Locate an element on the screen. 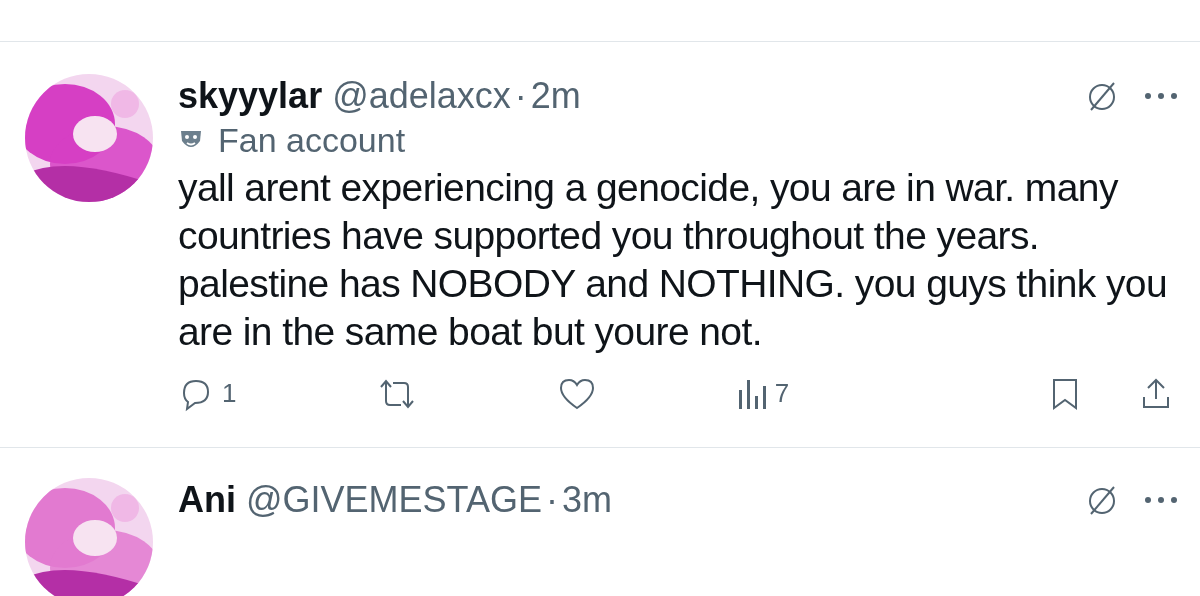  heart-icon is located at coordinates (577, 393).